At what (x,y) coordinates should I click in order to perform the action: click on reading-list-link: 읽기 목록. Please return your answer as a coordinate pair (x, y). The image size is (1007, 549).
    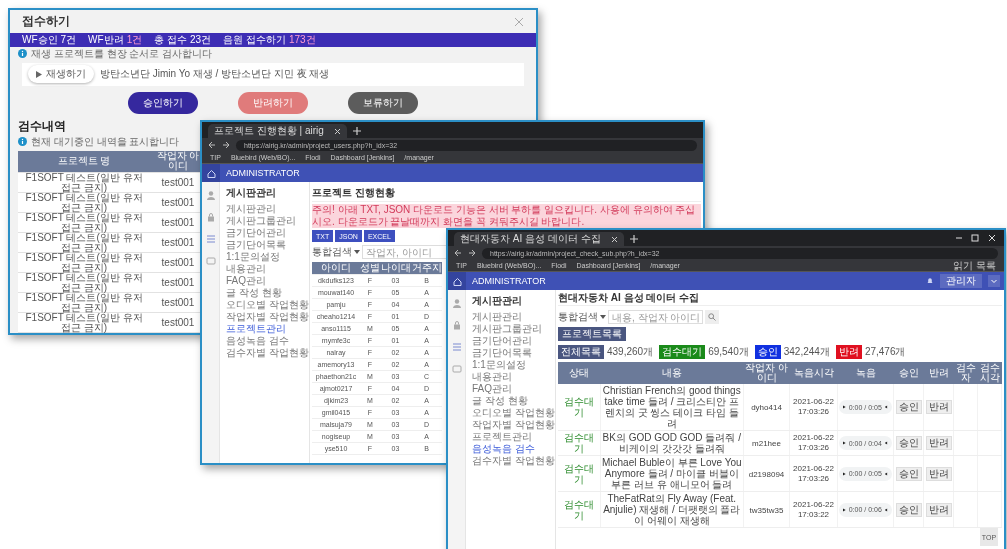
    Looking at the image, I should click on (974, 265).